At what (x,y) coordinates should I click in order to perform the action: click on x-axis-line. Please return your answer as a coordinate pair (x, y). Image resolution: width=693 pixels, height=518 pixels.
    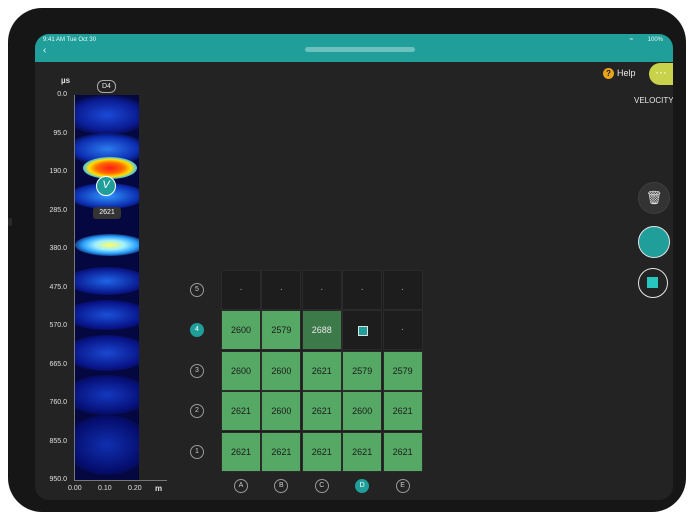
    Looking at the image, I should click on (120, 480).